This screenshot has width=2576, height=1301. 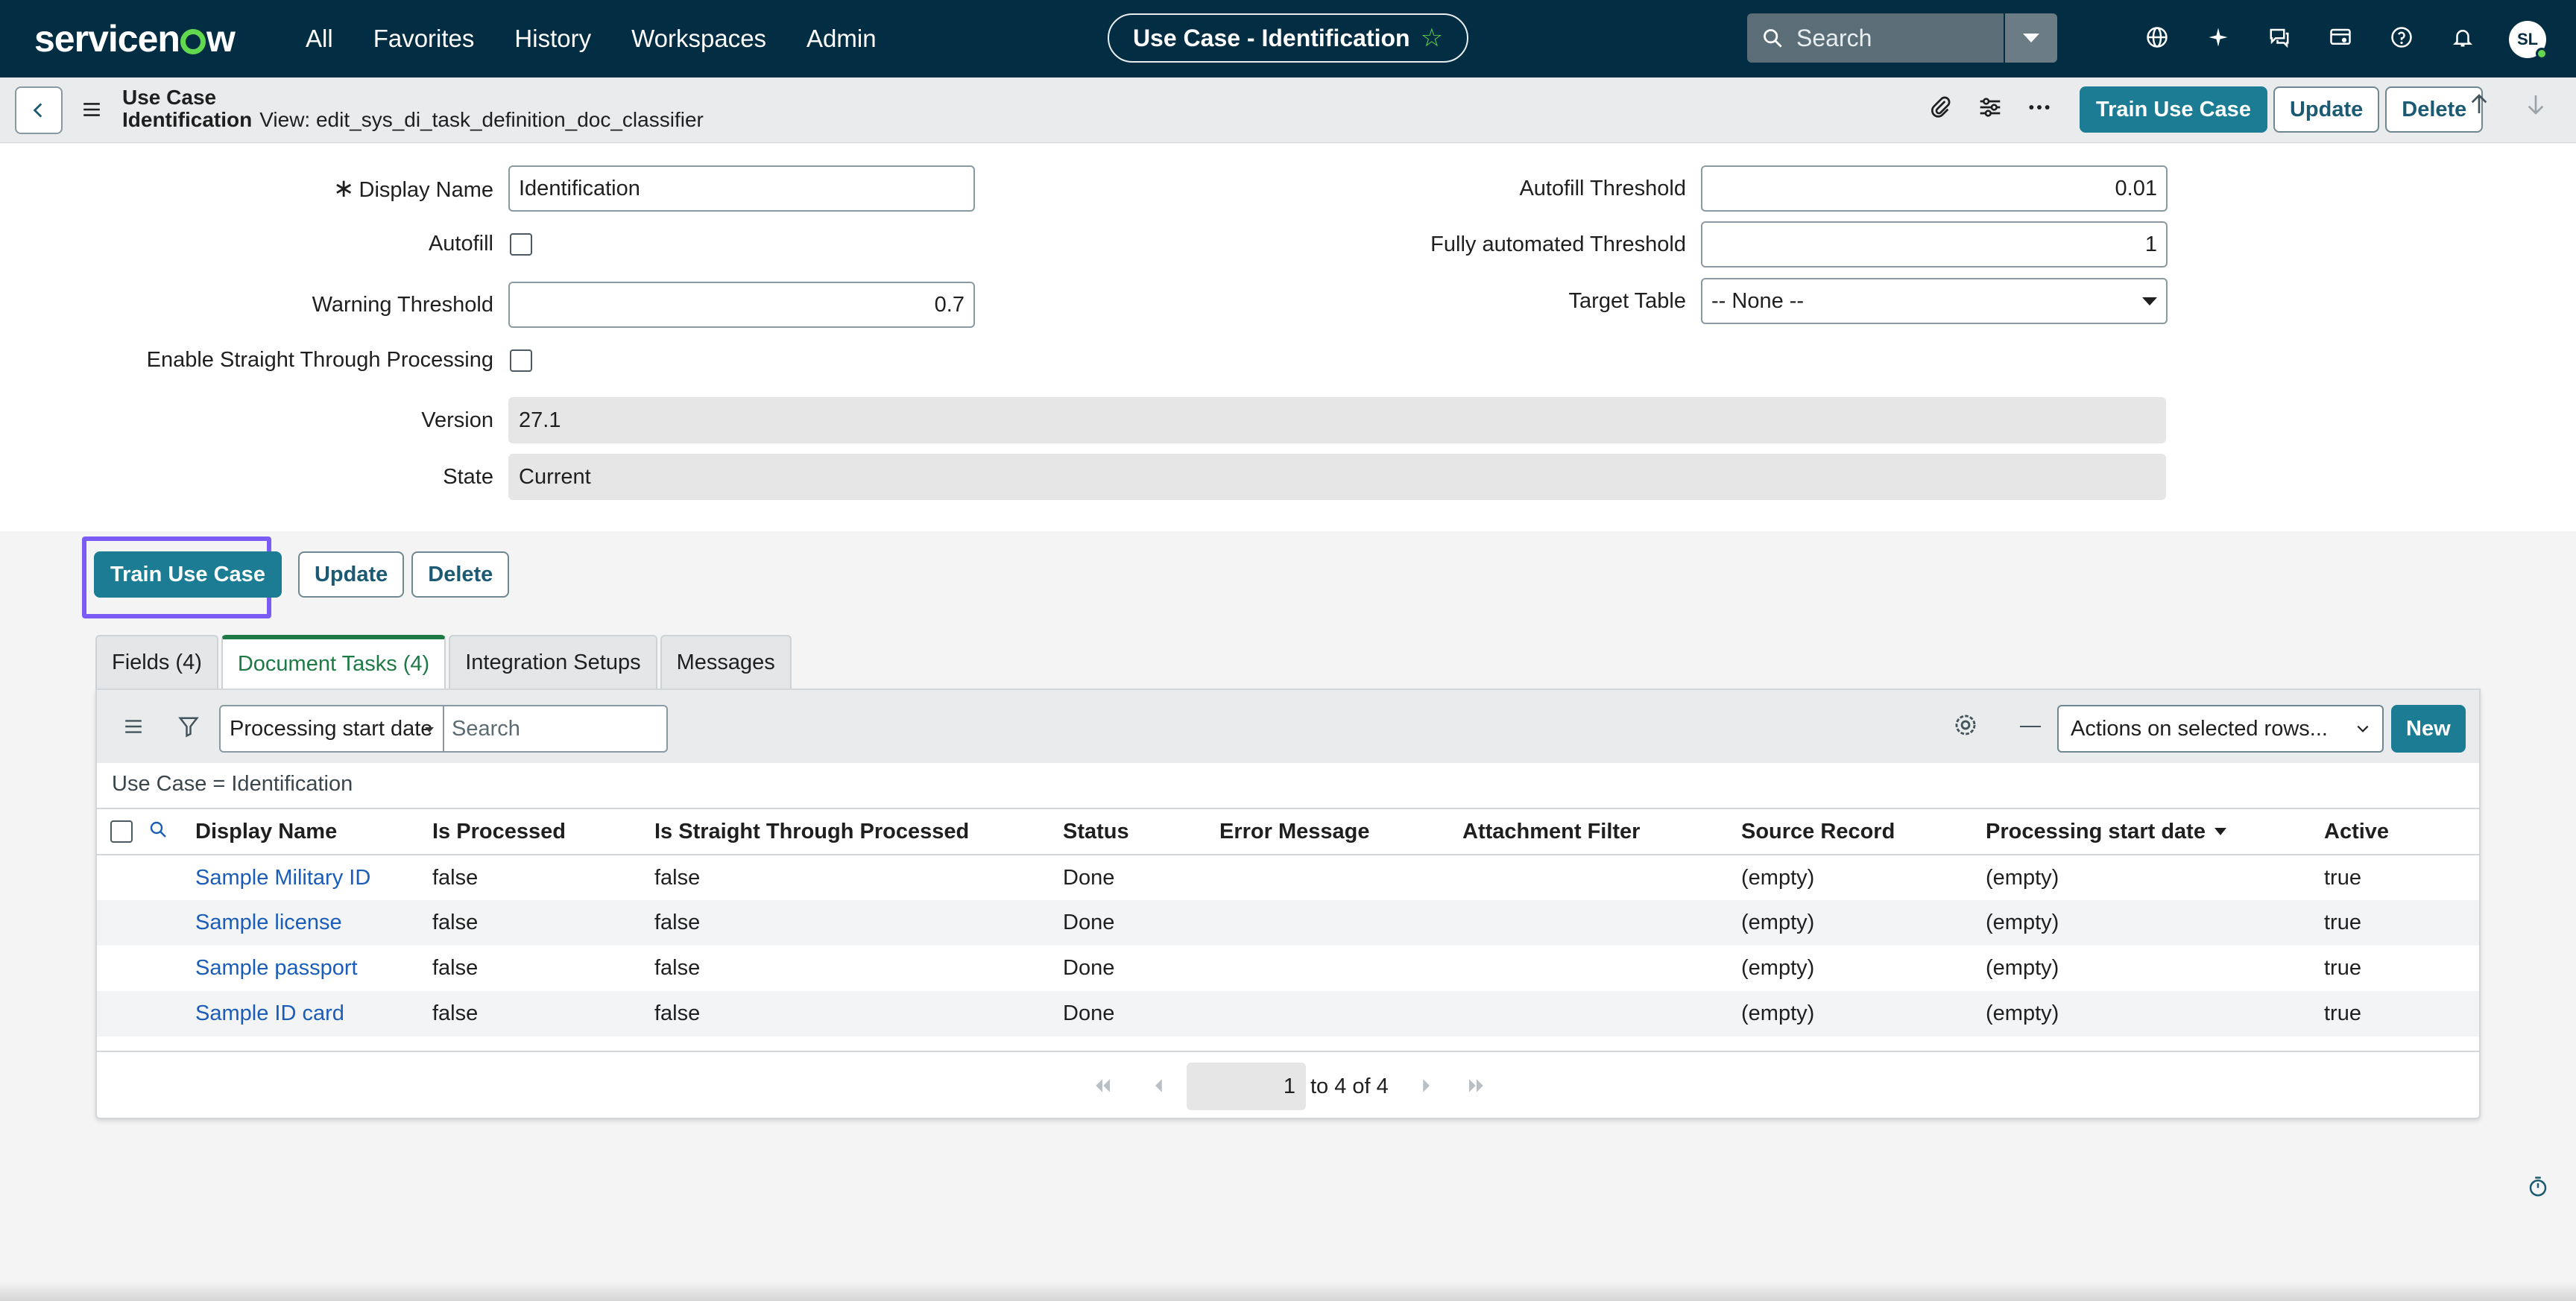 I want to click on search-field-select: Processing start date, so click(x=331, y=729).